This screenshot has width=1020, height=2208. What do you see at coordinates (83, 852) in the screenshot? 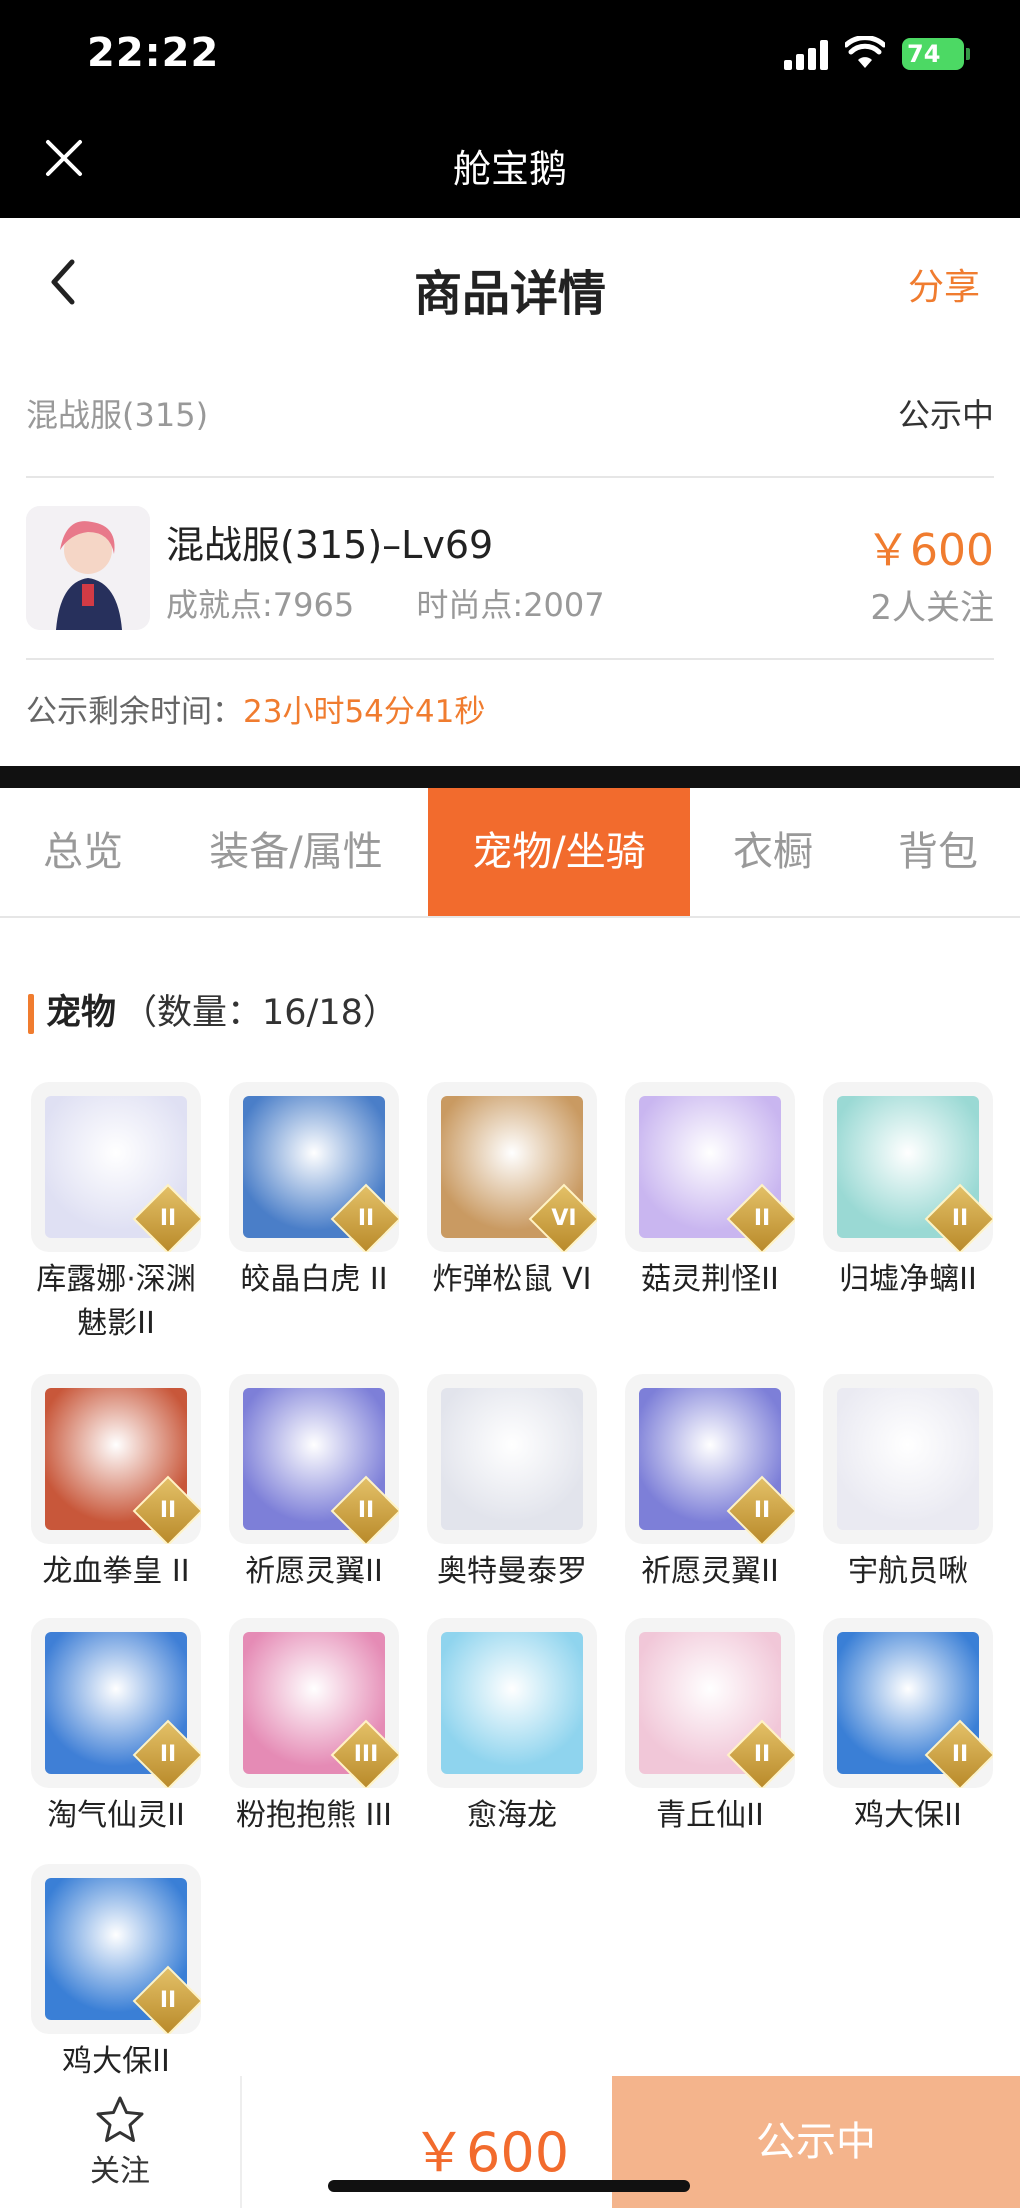
I see `tab-overview: 总览` at bounding box center [83, 852].